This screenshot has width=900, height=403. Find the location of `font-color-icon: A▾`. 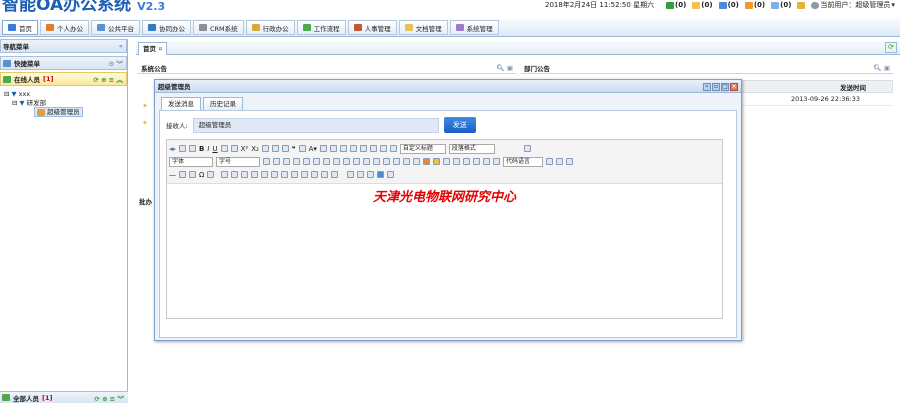

font-color-icon: A▾ is located at coordinates (313, 149).